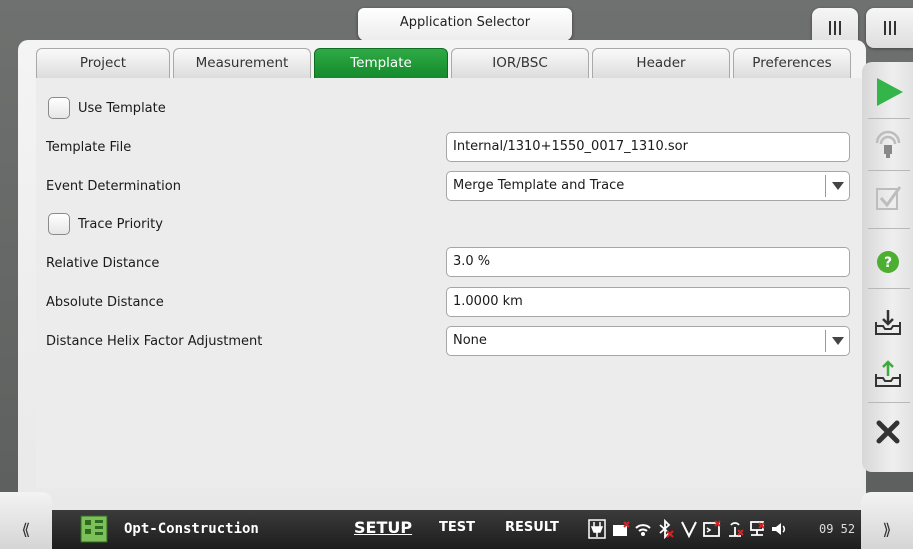 The image size is (913, 549). What do you see at coordinates (122, 108) in the screenshot?
I see `use-template-label: Use Template` at bounding box center [122, 108].